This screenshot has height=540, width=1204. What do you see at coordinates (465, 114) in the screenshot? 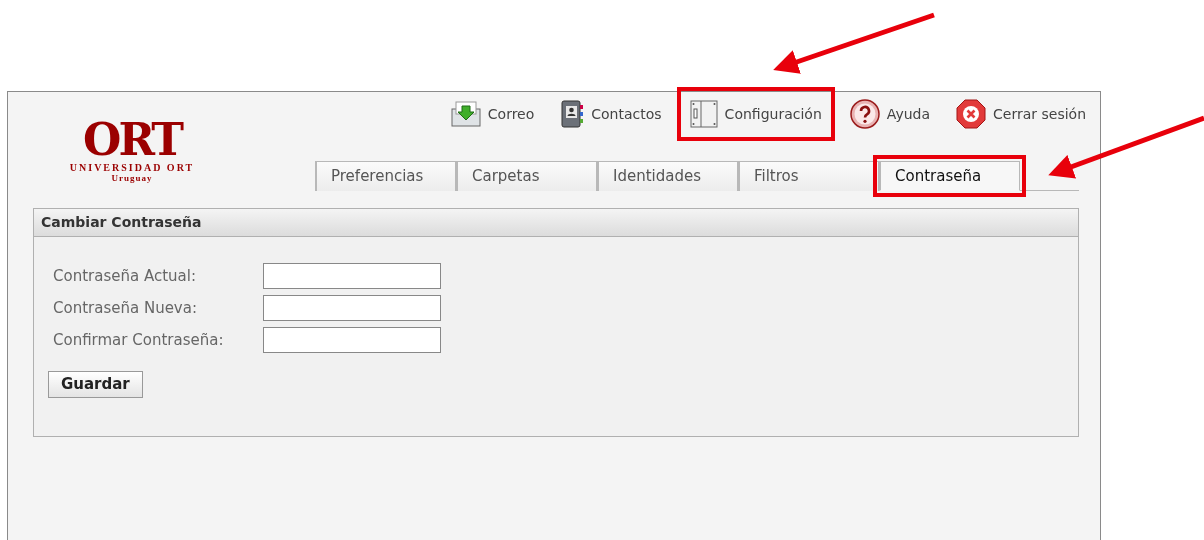
I see `inbox-icon` at bounding box center [465, 114].